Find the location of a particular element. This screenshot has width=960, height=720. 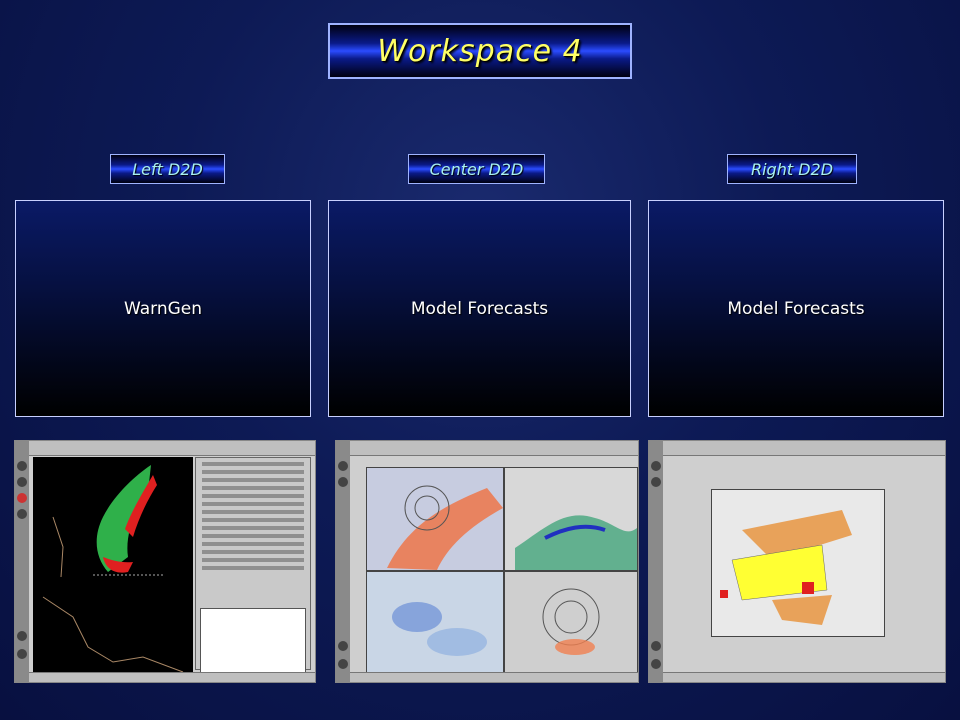

model-forecasts-warning-screenshot is located at coordinates (797, 561).